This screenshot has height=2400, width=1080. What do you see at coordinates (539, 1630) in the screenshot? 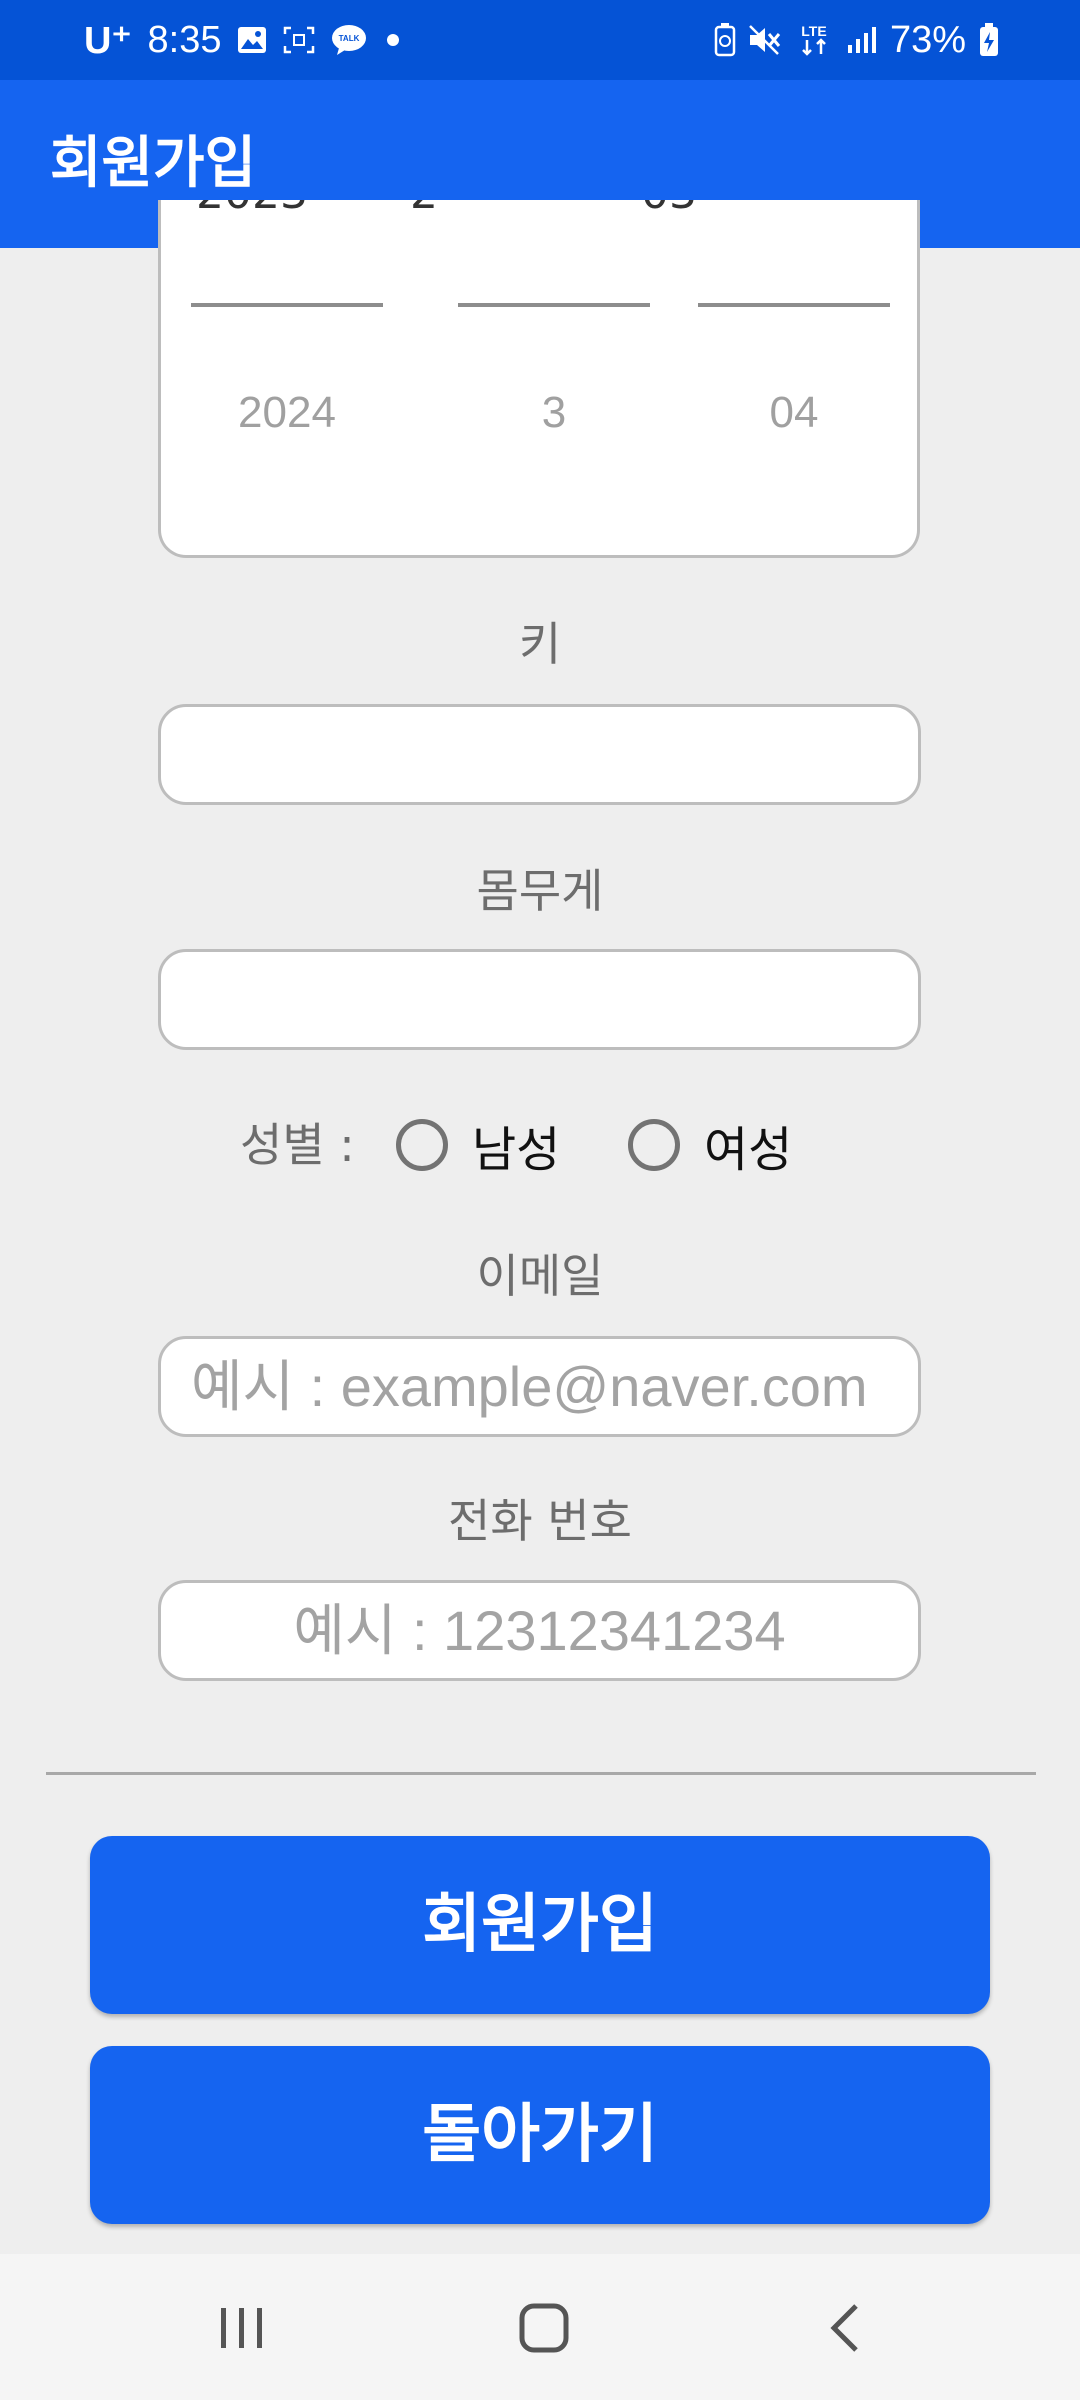
I see `phone-input` at bounding box center [539, 1630].